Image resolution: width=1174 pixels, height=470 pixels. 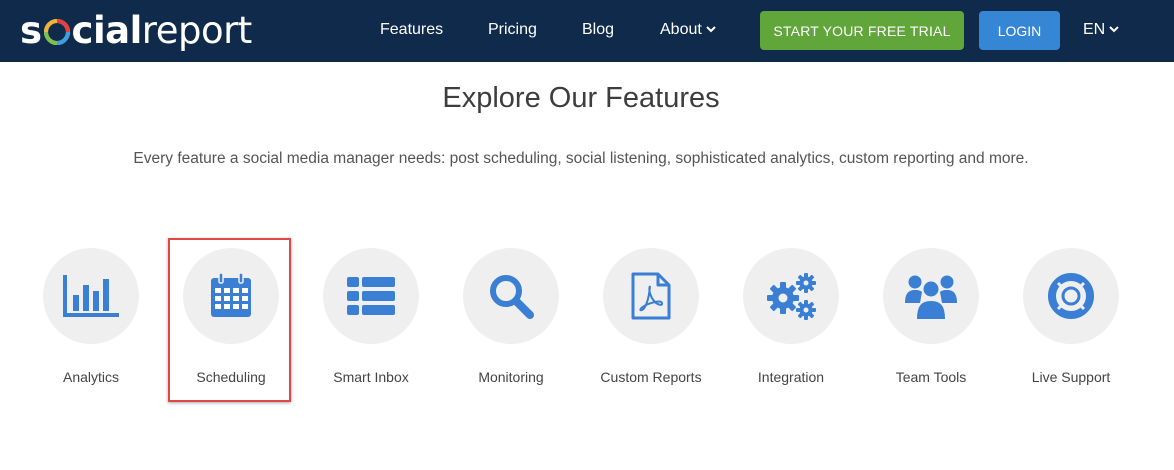 I want to click on logo-text-s: s, so click(x=31, y=30).